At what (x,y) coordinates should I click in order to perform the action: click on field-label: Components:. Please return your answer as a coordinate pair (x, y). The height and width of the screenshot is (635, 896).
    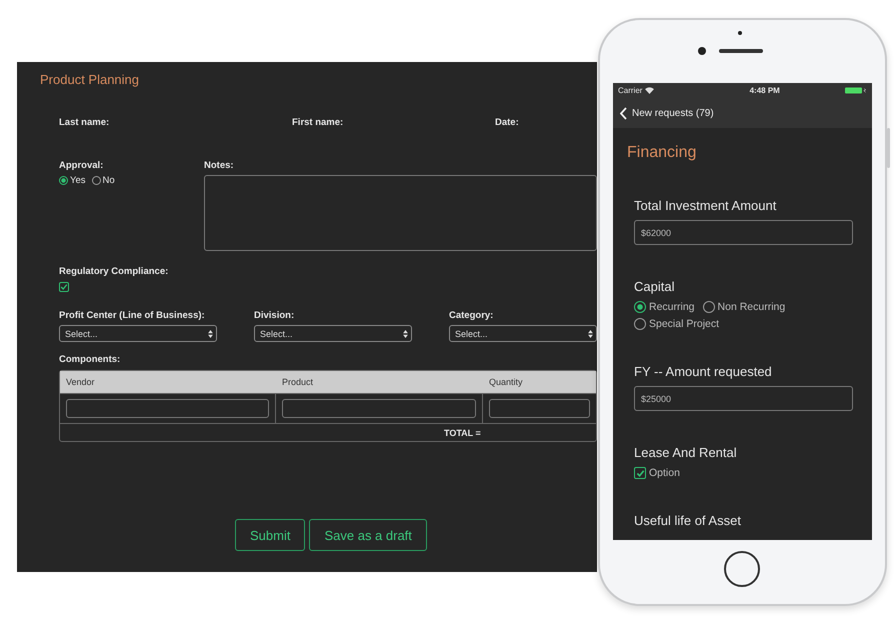
    Looking at the image, I should click on (90, 359).